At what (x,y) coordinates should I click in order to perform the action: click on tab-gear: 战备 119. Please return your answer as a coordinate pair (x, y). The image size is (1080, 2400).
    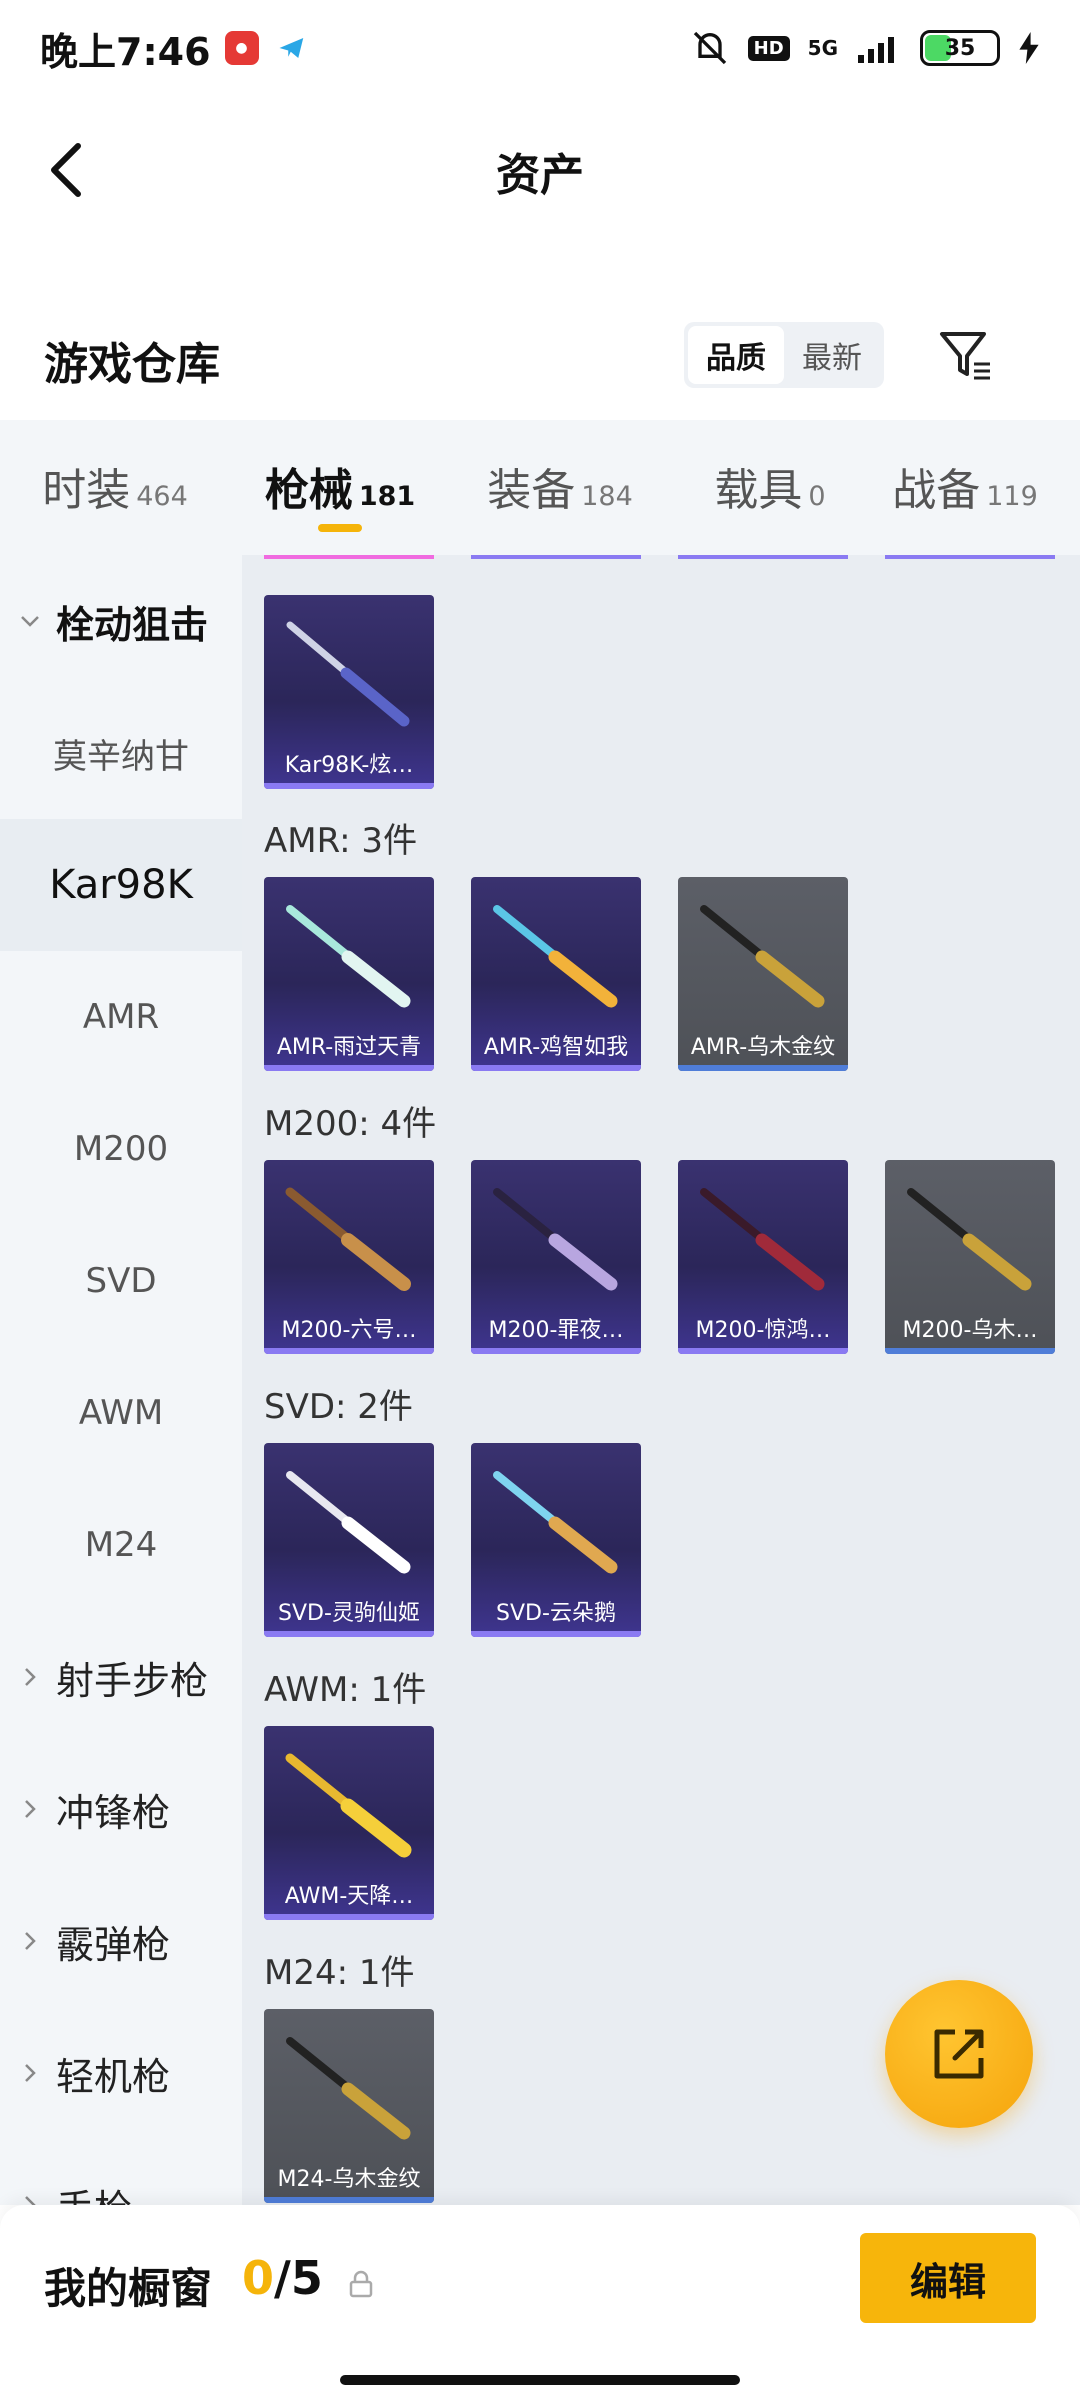
    Looking at the image, I should click on (965, 486).